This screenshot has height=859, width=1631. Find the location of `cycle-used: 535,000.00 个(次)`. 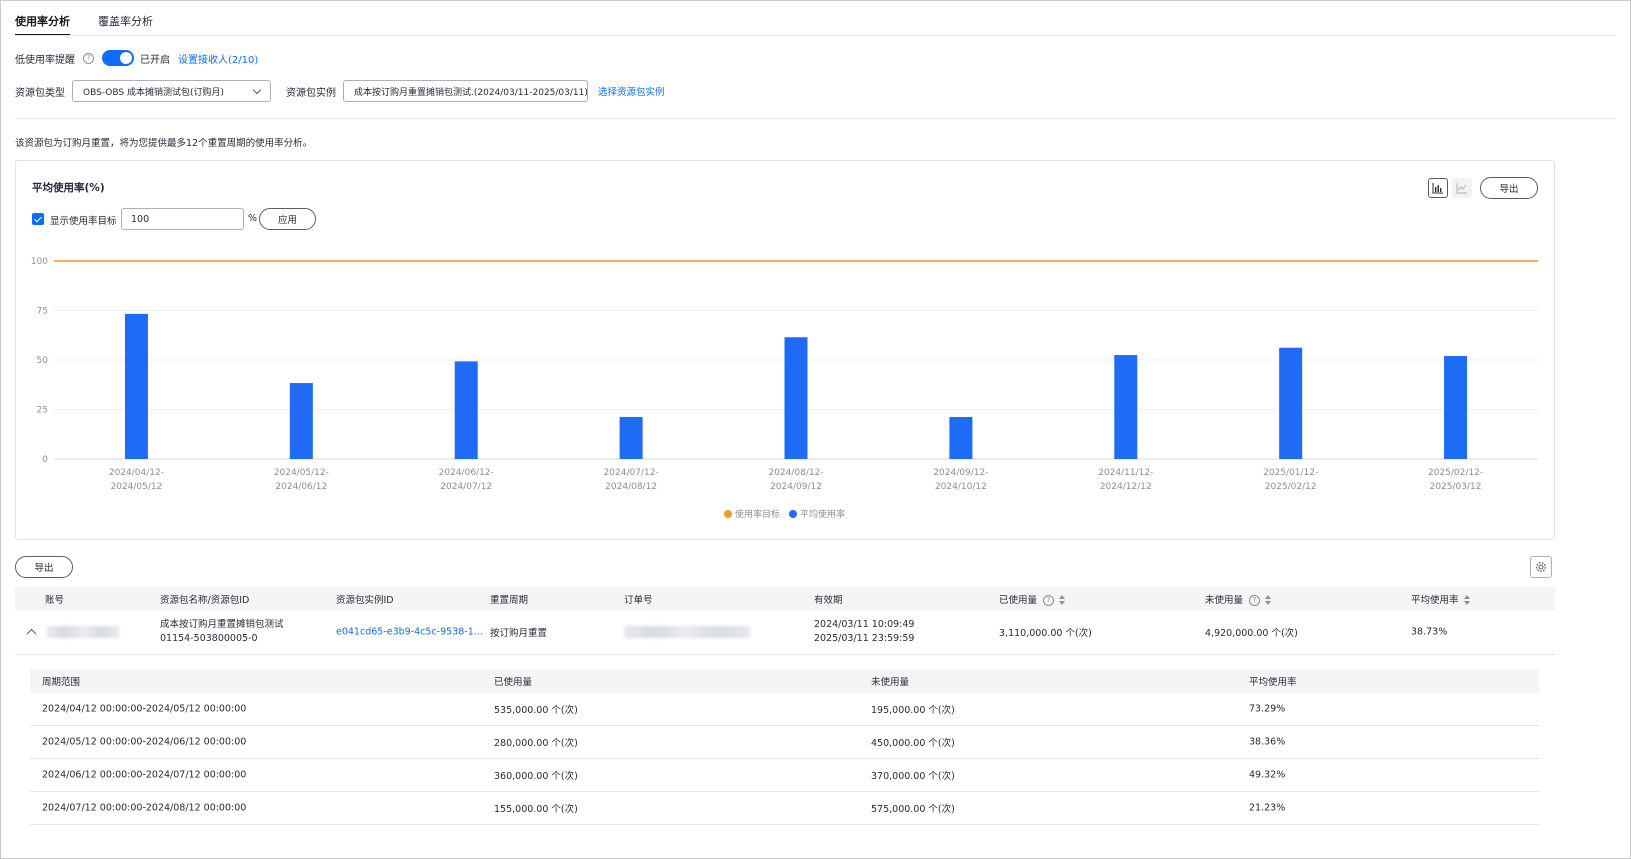

cycle-used: 535,000.00 个(次) is located at coordinates (536, 710).